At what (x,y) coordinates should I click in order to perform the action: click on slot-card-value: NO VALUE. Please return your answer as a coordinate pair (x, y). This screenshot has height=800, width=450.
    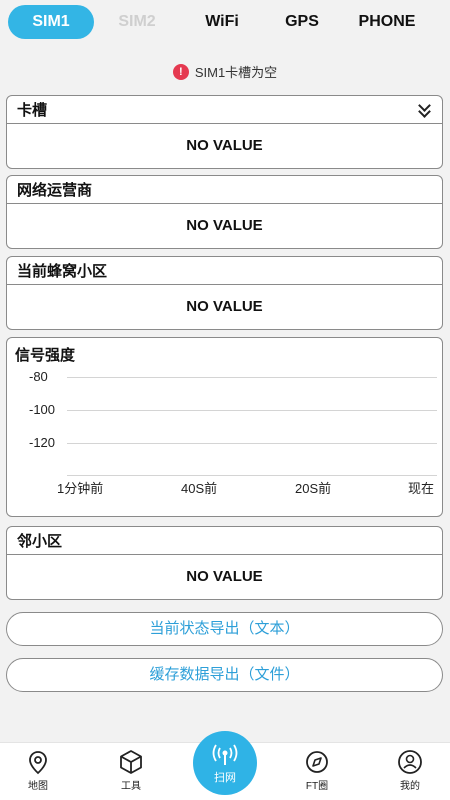
    Looking at the image, I should click on (224, 145).